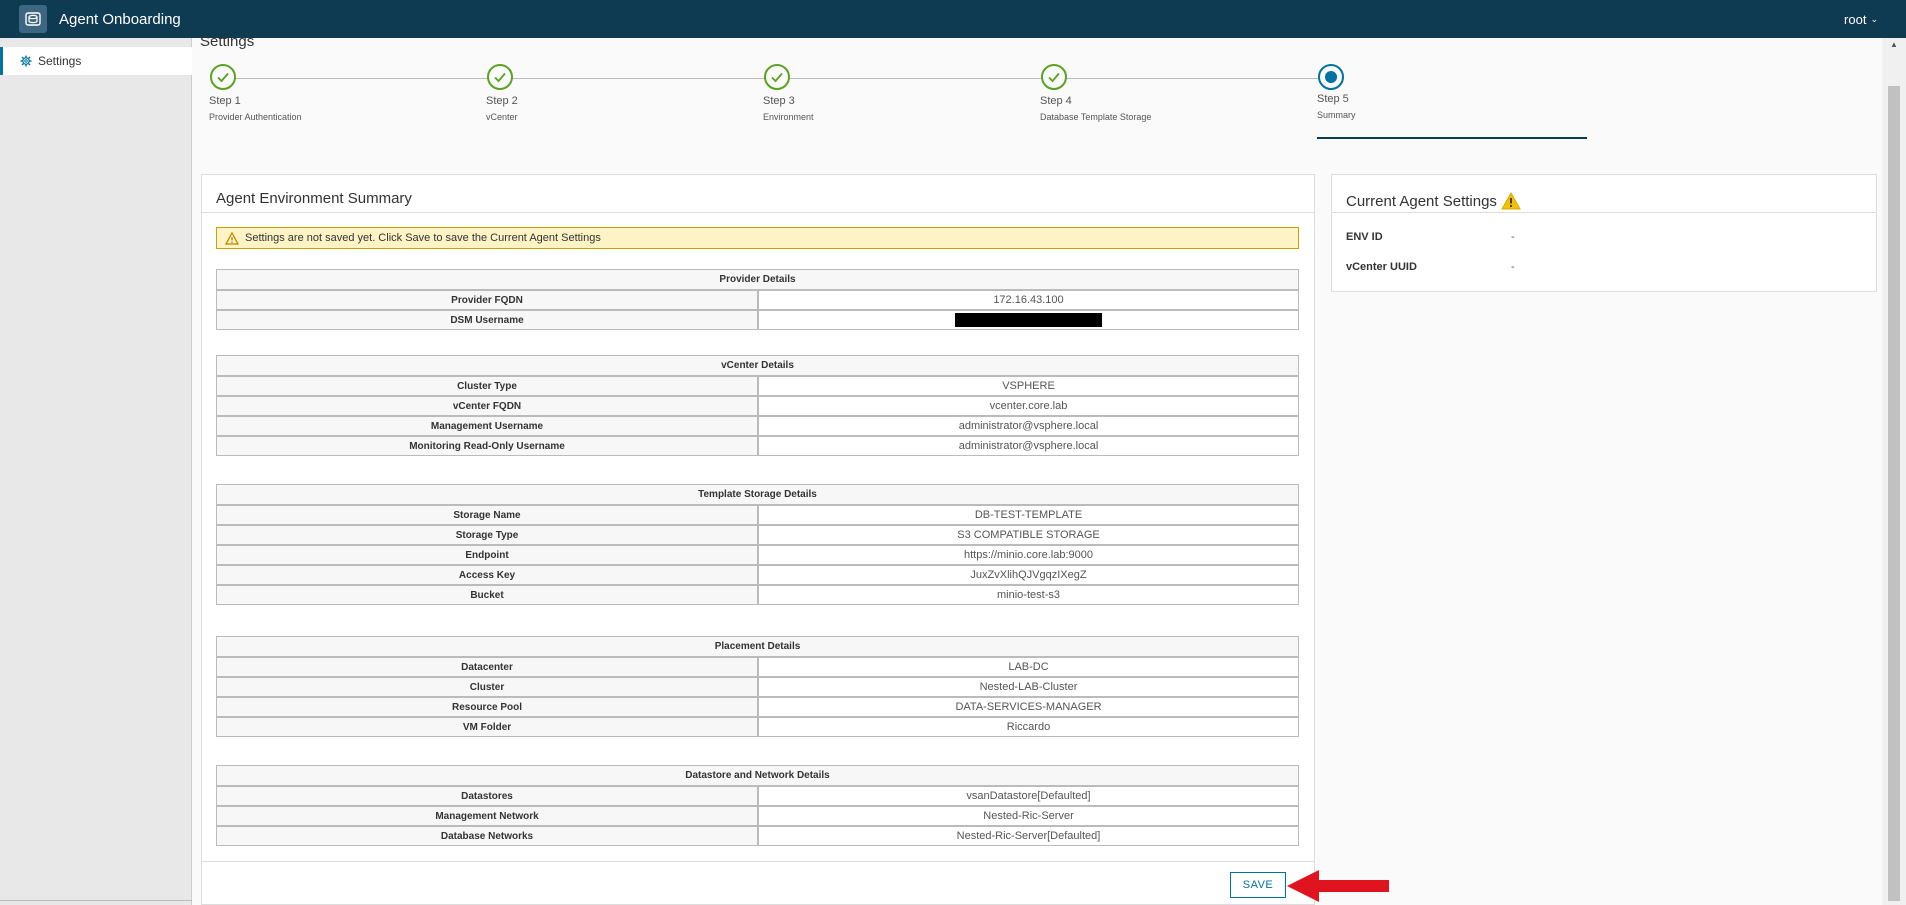  I want to click on table-row: DSM Username, so click(757, 320).